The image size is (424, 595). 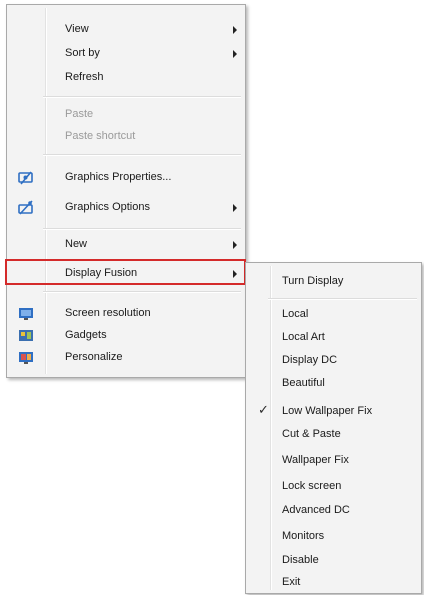 What do you see at coordinates (295, 314) in the screenshot?
I see `menu-item-label: Local` at bounding box center [295, 314].